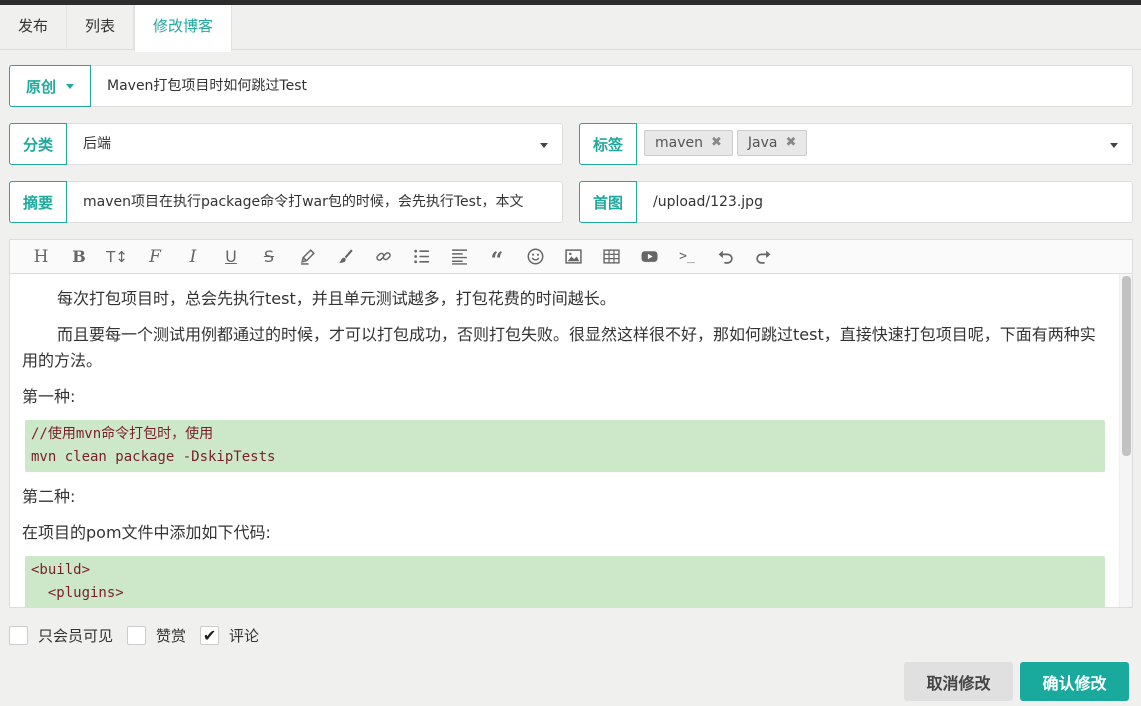  Describe the element at coordinates (183, 28) in the screenshot. I see `tab-edit-blog: 修改博客` at that location.